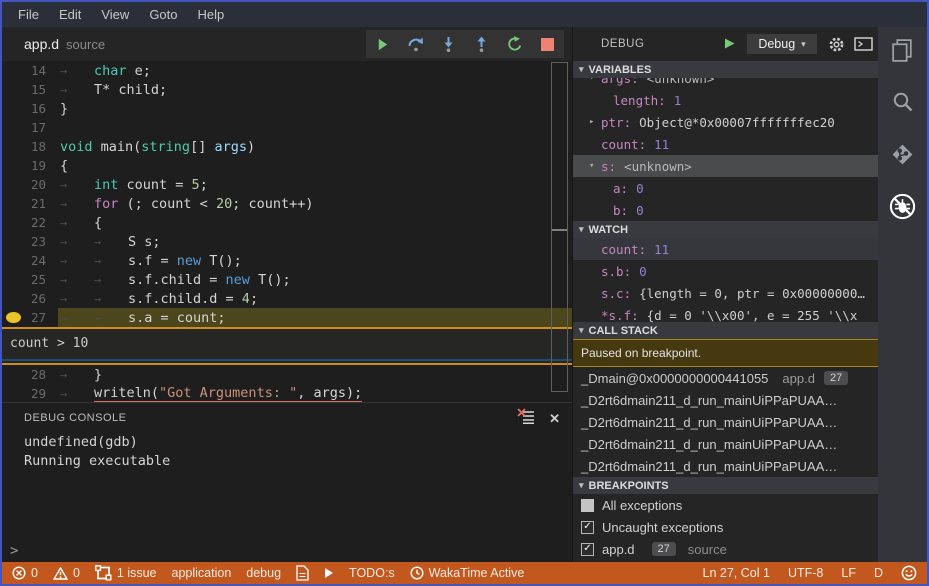  Describe the element at coordinates (736, 573) in the screenshot. I see `status-item: Ln 27, Col 1` at that location.